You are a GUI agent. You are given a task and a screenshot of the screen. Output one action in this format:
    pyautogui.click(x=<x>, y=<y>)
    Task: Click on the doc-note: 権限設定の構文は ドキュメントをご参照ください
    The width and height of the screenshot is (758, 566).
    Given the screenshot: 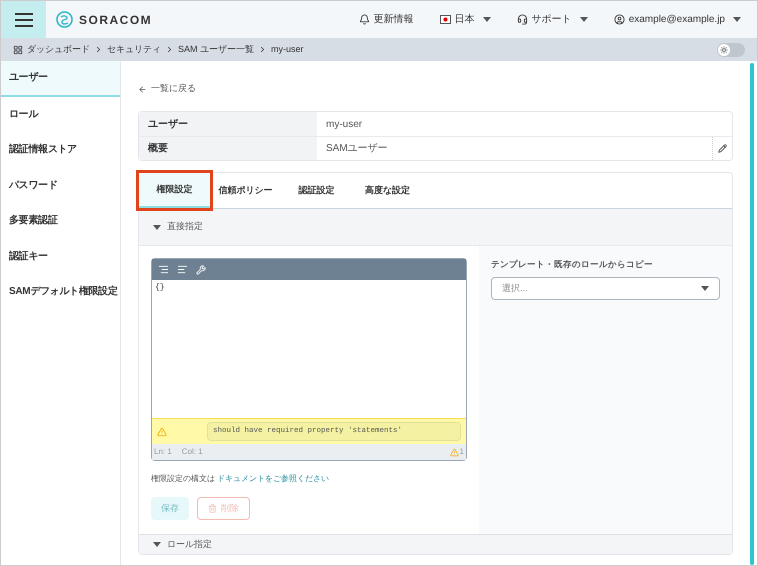 What is the action you would take?
    pyautogui.click(x=240, y=479)
    